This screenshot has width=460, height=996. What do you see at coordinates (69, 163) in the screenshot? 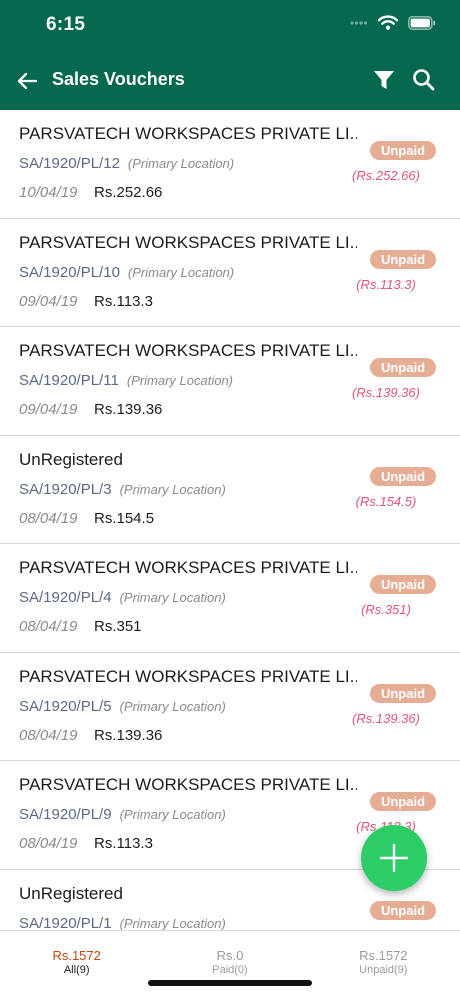
I see `voucher-number: SA/1920/PL/12` at bounding box center [69, 163].